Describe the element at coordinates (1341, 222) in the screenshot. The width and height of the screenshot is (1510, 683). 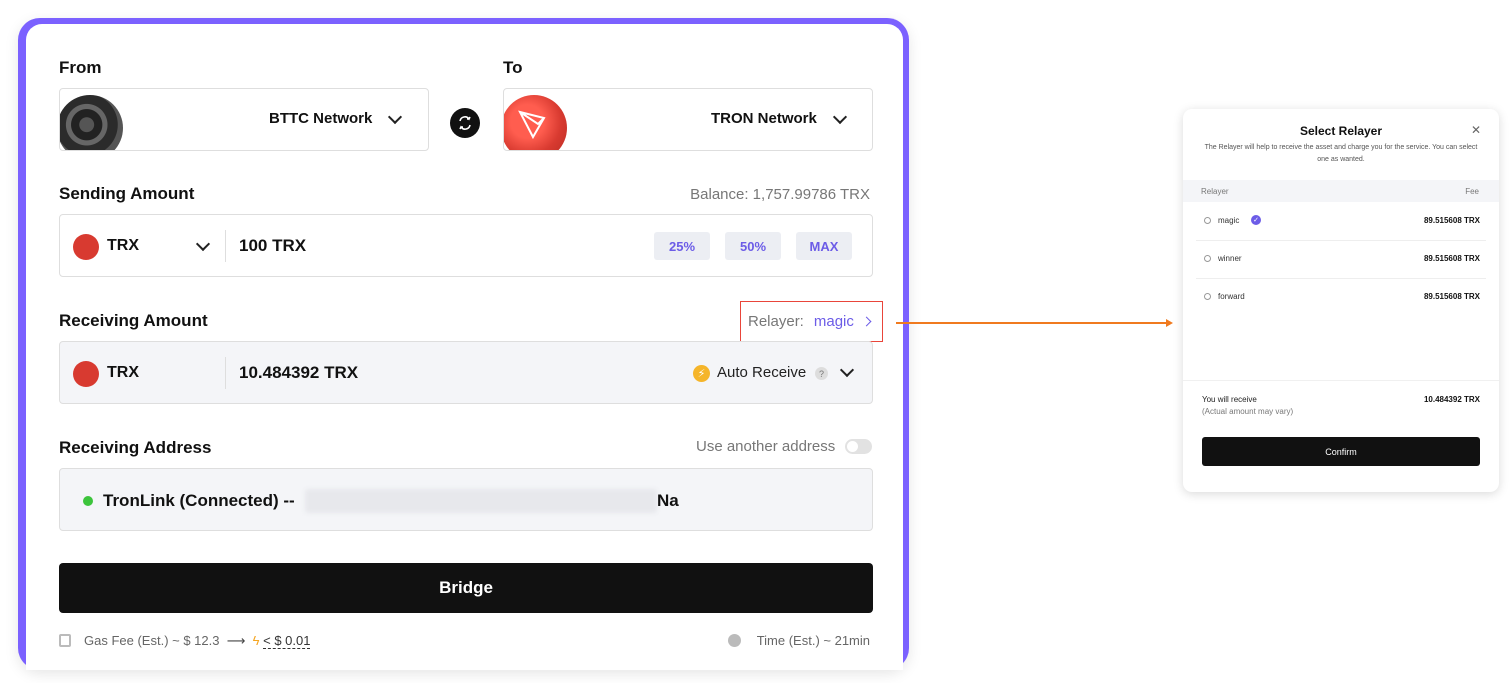
I see `relayer-row-magic: magic ✓ 89.515608 TRX` at that location.